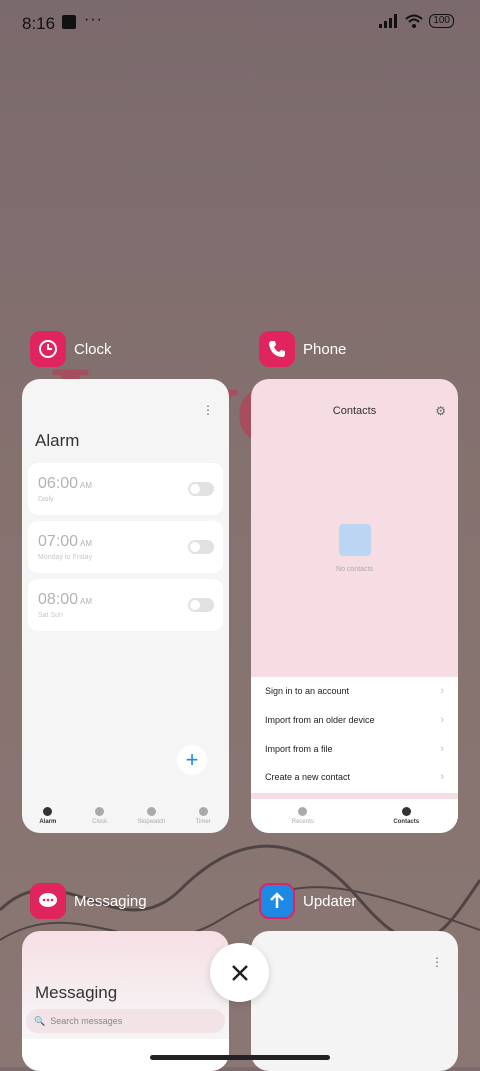 This screenshot has height=1071, width=480. I want to click on close-all-button, so click(239, 972).